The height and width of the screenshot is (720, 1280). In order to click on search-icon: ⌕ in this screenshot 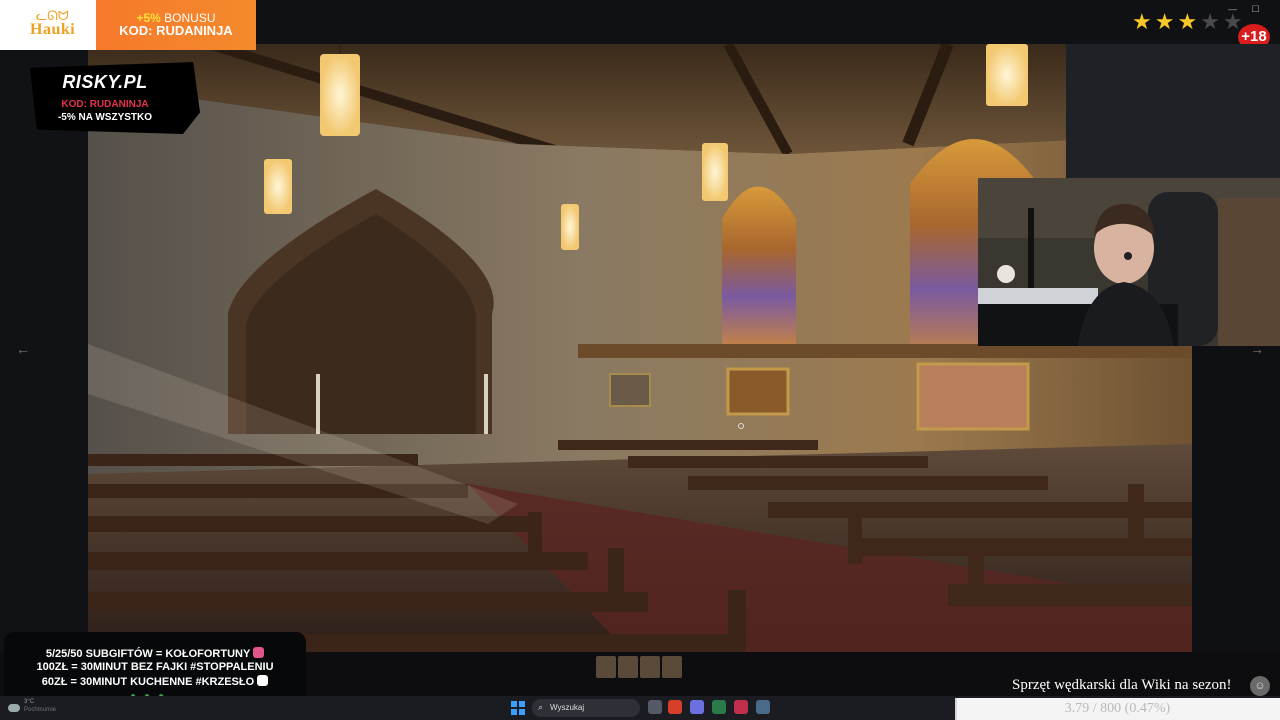, I will do `click(541, 707)`.